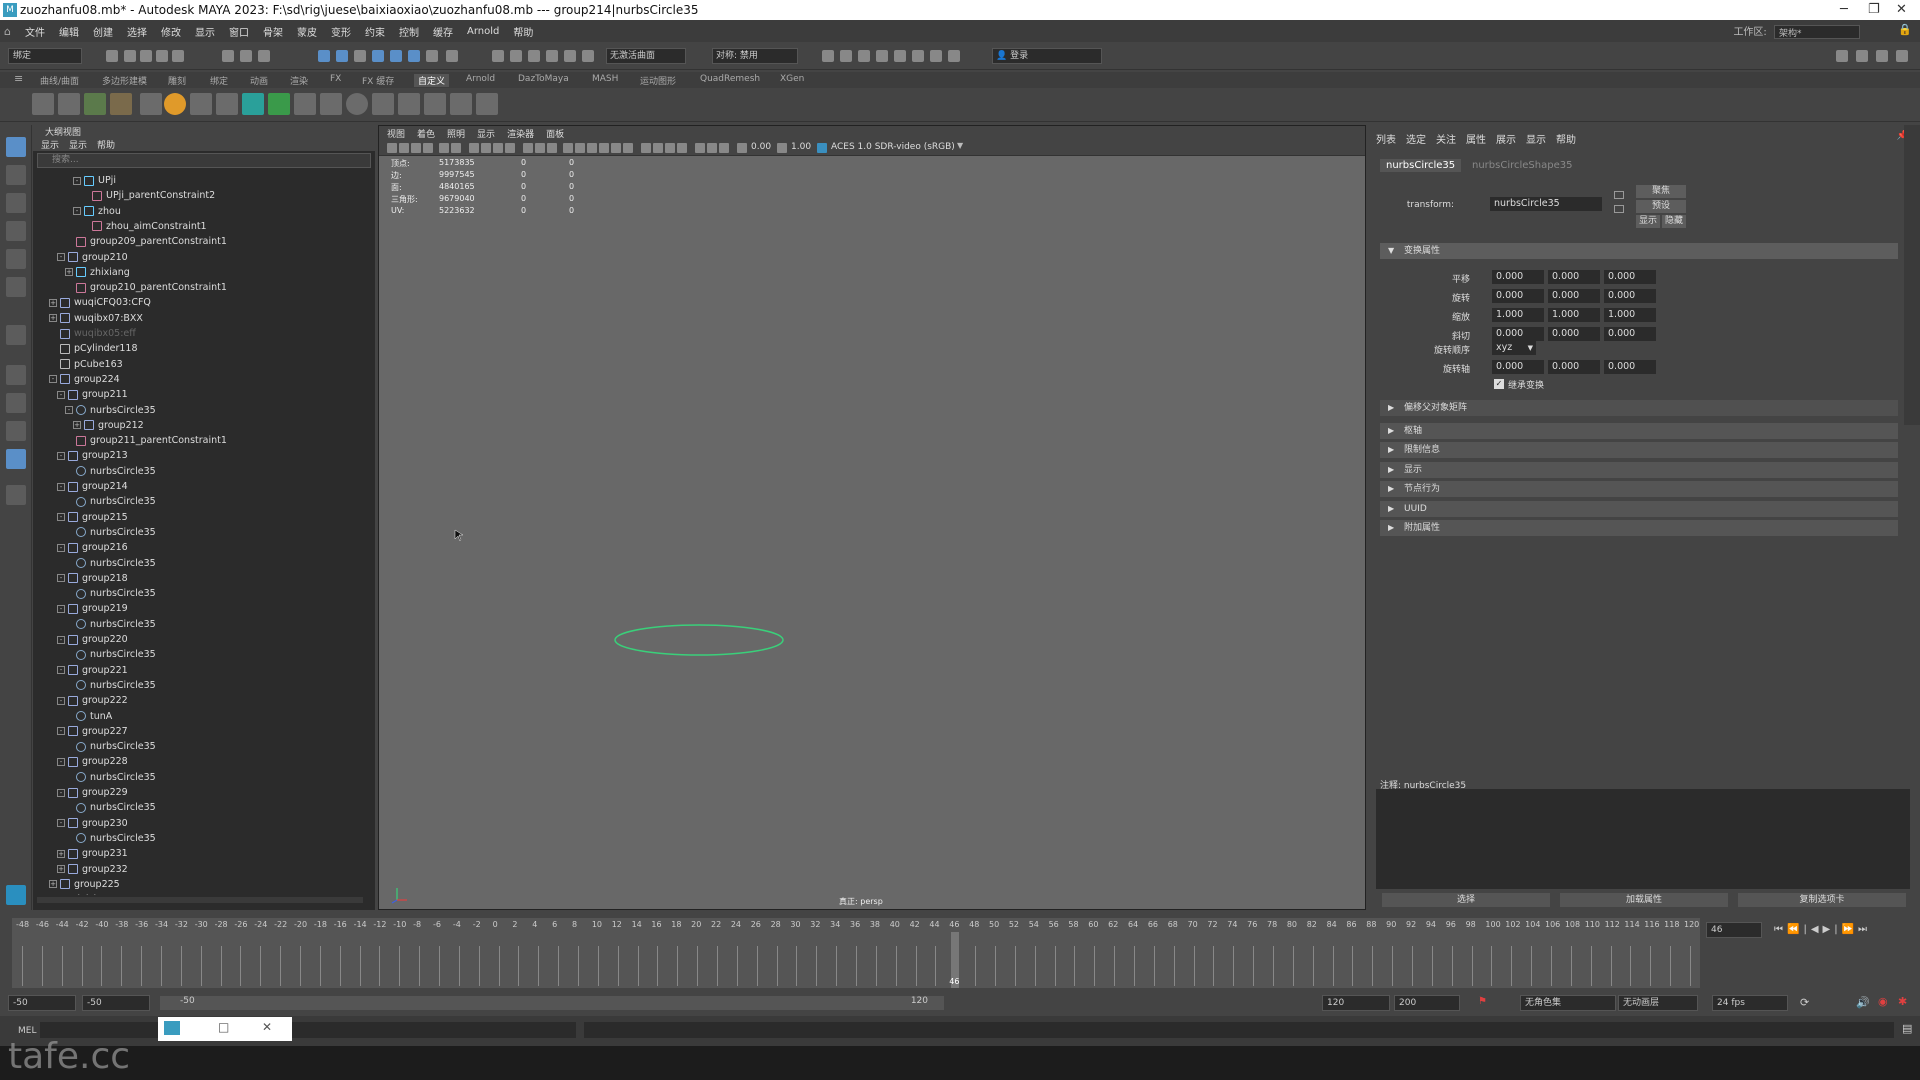 The image size is (1920, 1080). Describe the element at coordinates (516, 56) in the screenshot. I see `output-ops-icon` at that location.